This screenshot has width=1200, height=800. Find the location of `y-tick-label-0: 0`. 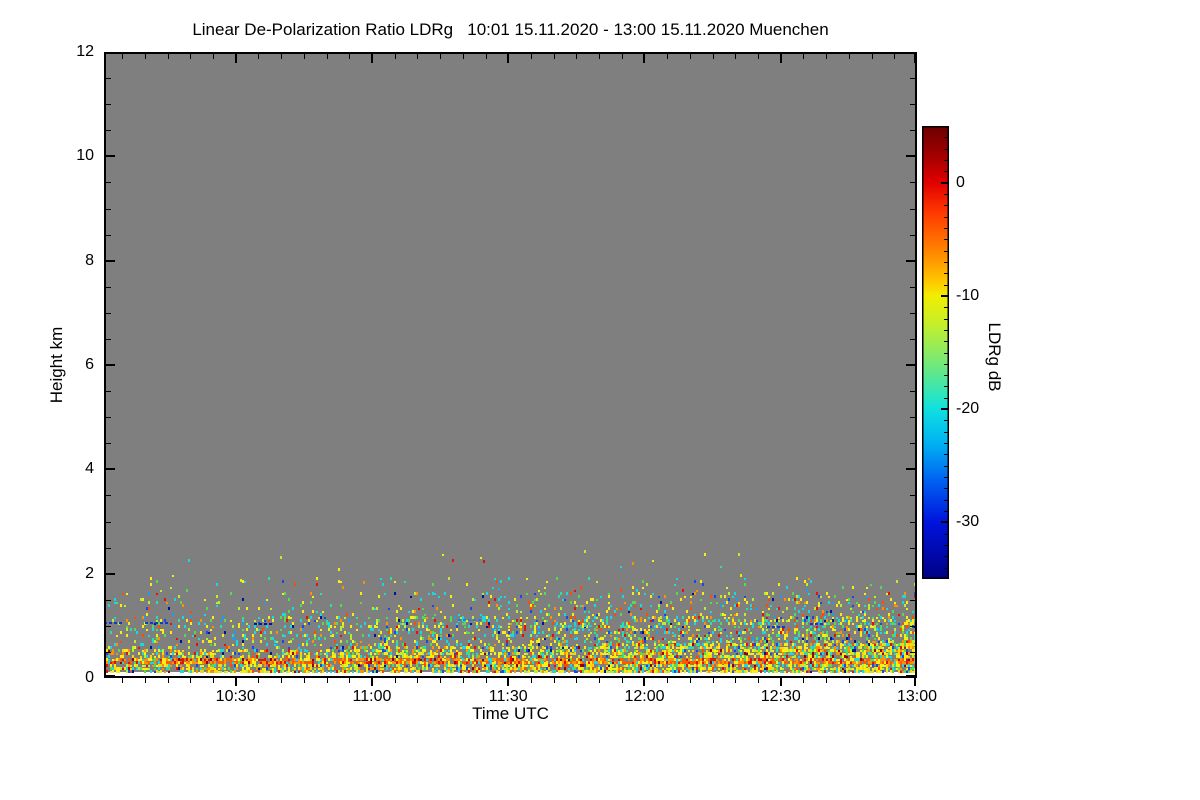

y-tick-label-0: 0 is located at coordinates (89, 677).